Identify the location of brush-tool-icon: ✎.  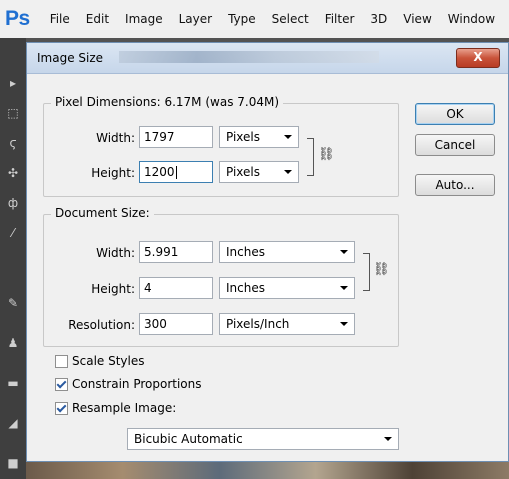
(13, 303).